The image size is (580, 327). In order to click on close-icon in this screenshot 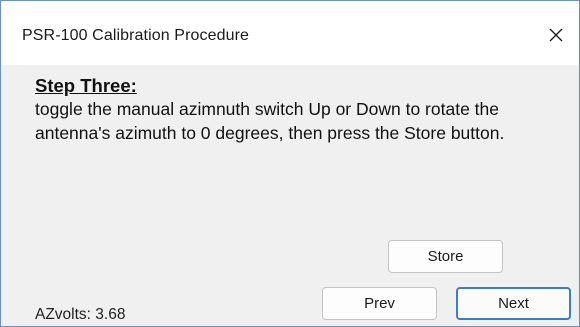, I will do `click(556, 35)`.